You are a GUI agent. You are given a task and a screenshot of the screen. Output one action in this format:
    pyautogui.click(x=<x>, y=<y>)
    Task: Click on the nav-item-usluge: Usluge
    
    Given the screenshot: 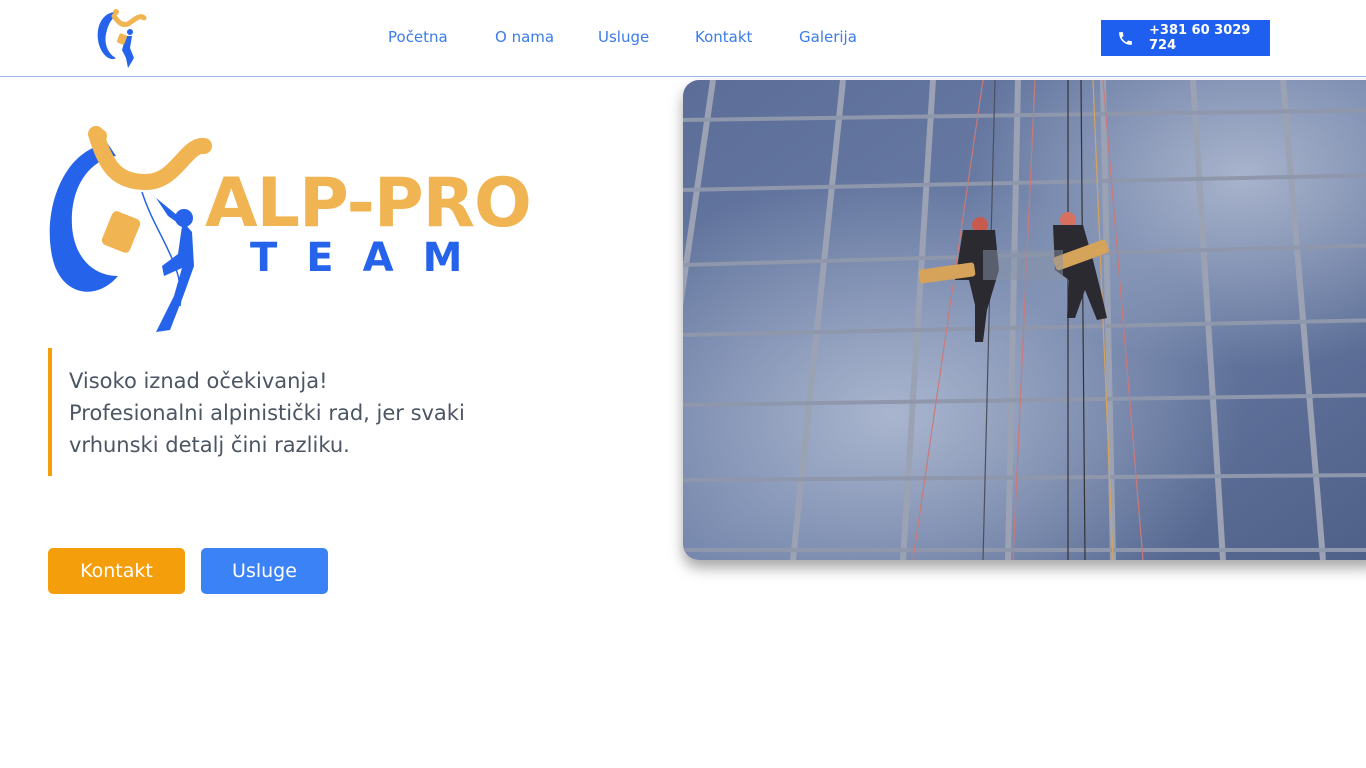 What is the action you would take?
    pyautogui.click(x=623, y=37)
    